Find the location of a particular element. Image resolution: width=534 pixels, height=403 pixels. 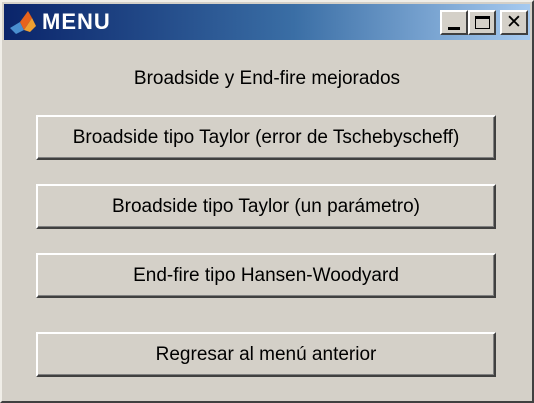

close-icon: ✕ is located at coordinates (514, 22).